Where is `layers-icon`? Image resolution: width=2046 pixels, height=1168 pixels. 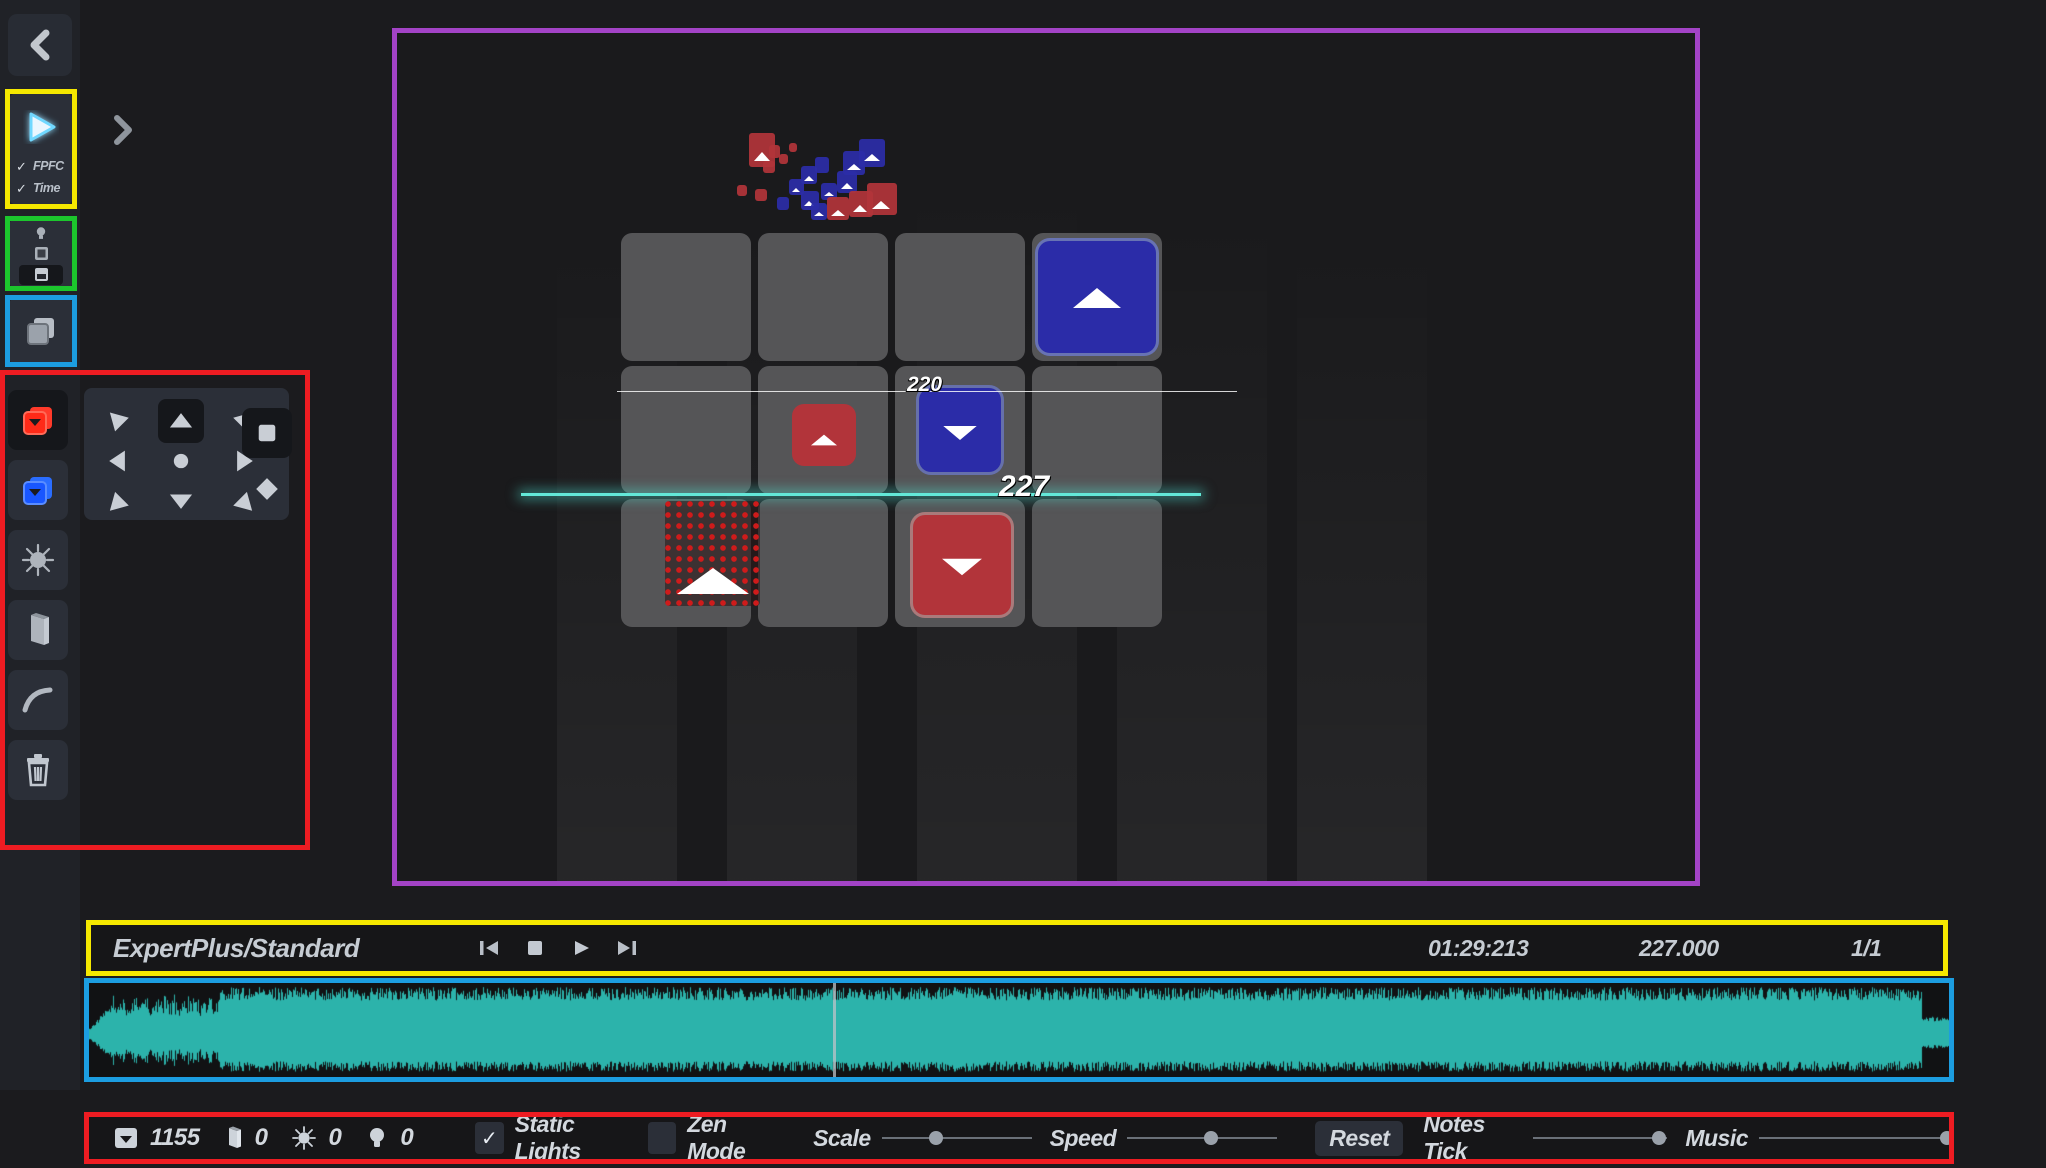 layers-icon is located at coordinates (40, 331).